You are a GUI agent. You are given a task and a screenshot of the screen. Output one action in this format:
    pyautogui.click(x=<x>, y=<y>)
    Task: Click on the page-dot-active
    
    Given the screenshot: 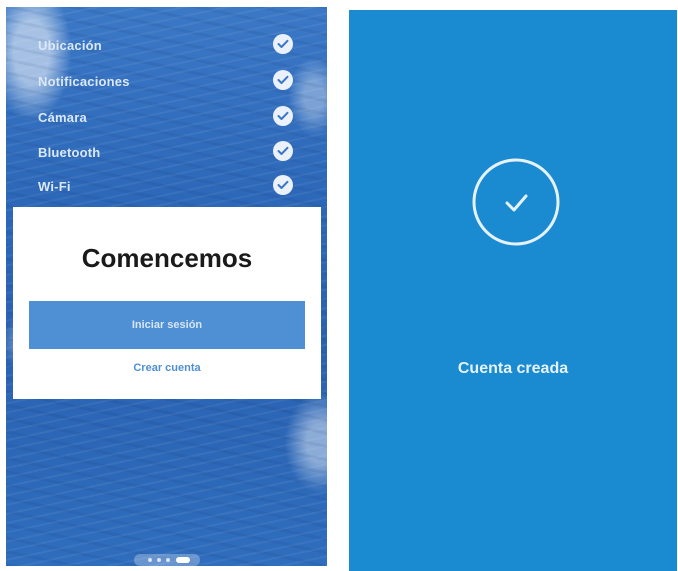 What is the action you would take?
    pyautogui.click(x=183, y=560)
    